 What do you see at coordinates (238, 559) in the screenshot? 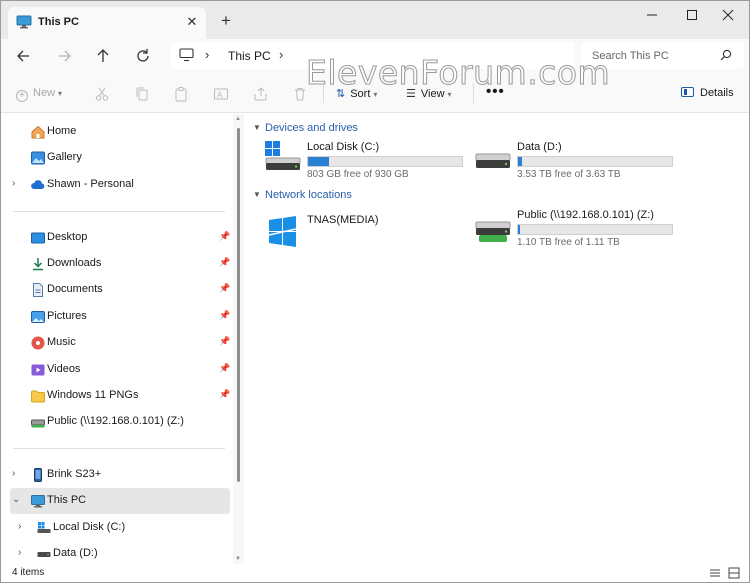
I see `scroll-down-arrow-icon: ▼` at bounding box center [238, 559].